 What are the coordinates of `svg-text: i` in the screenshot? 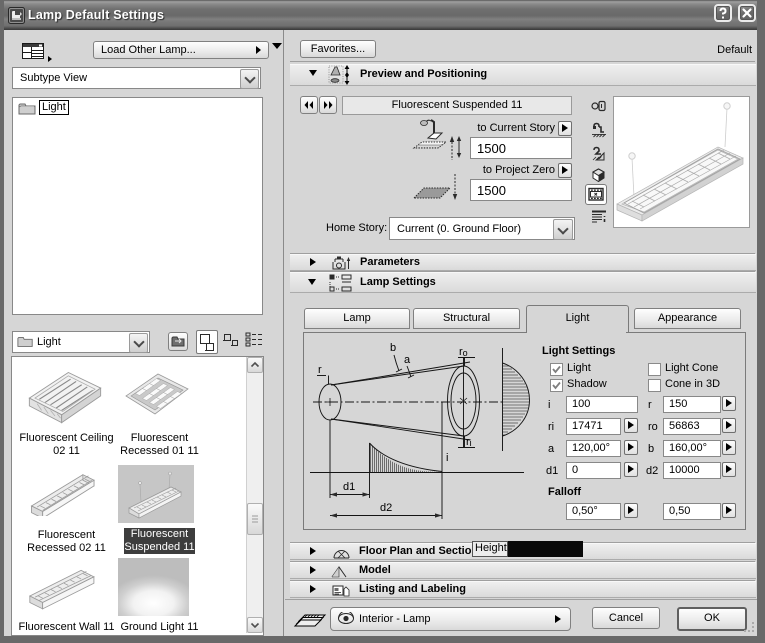 It's located at (447, 458).